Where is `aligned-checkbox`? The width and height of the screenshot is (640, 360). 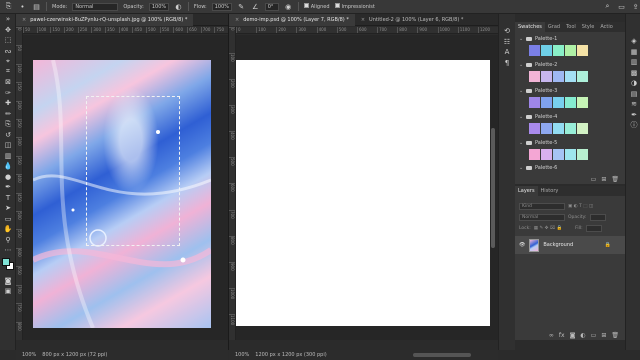 aligned-checkbox is located at coordinates (306, 5).